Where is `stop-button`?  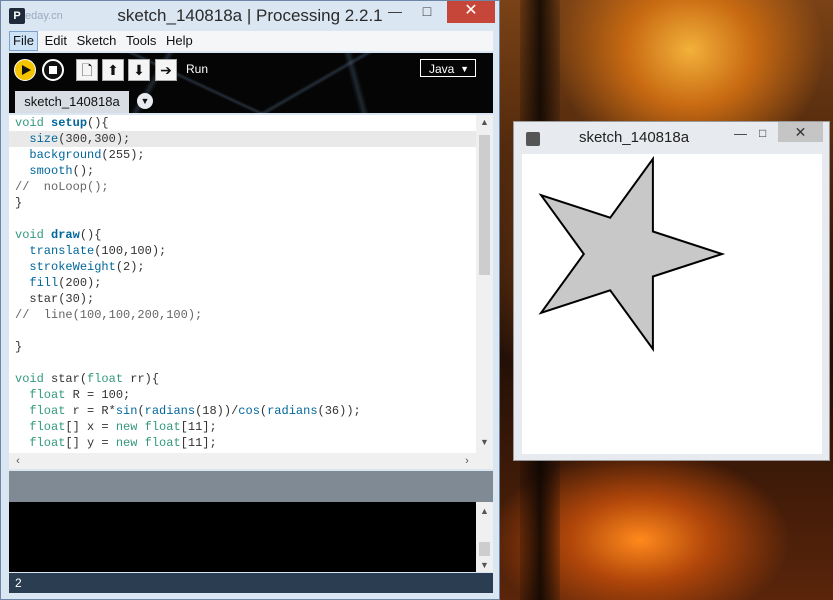 stop-button is located at coordinates (53, 70).